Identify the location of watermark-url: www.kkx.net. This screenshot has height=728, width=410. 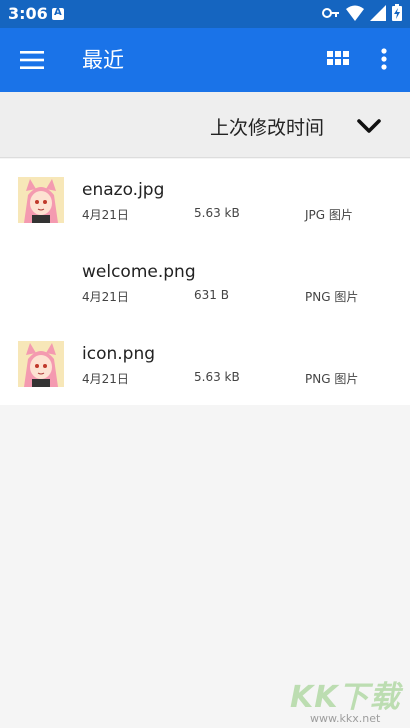
(345, 718).